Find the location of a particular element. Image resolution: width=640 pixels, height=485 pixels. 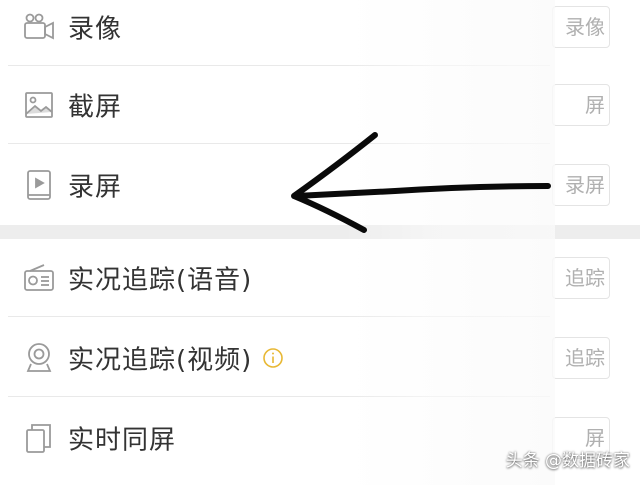

row-label: 实况追踪(语音) is located at coordinates (160, 280).